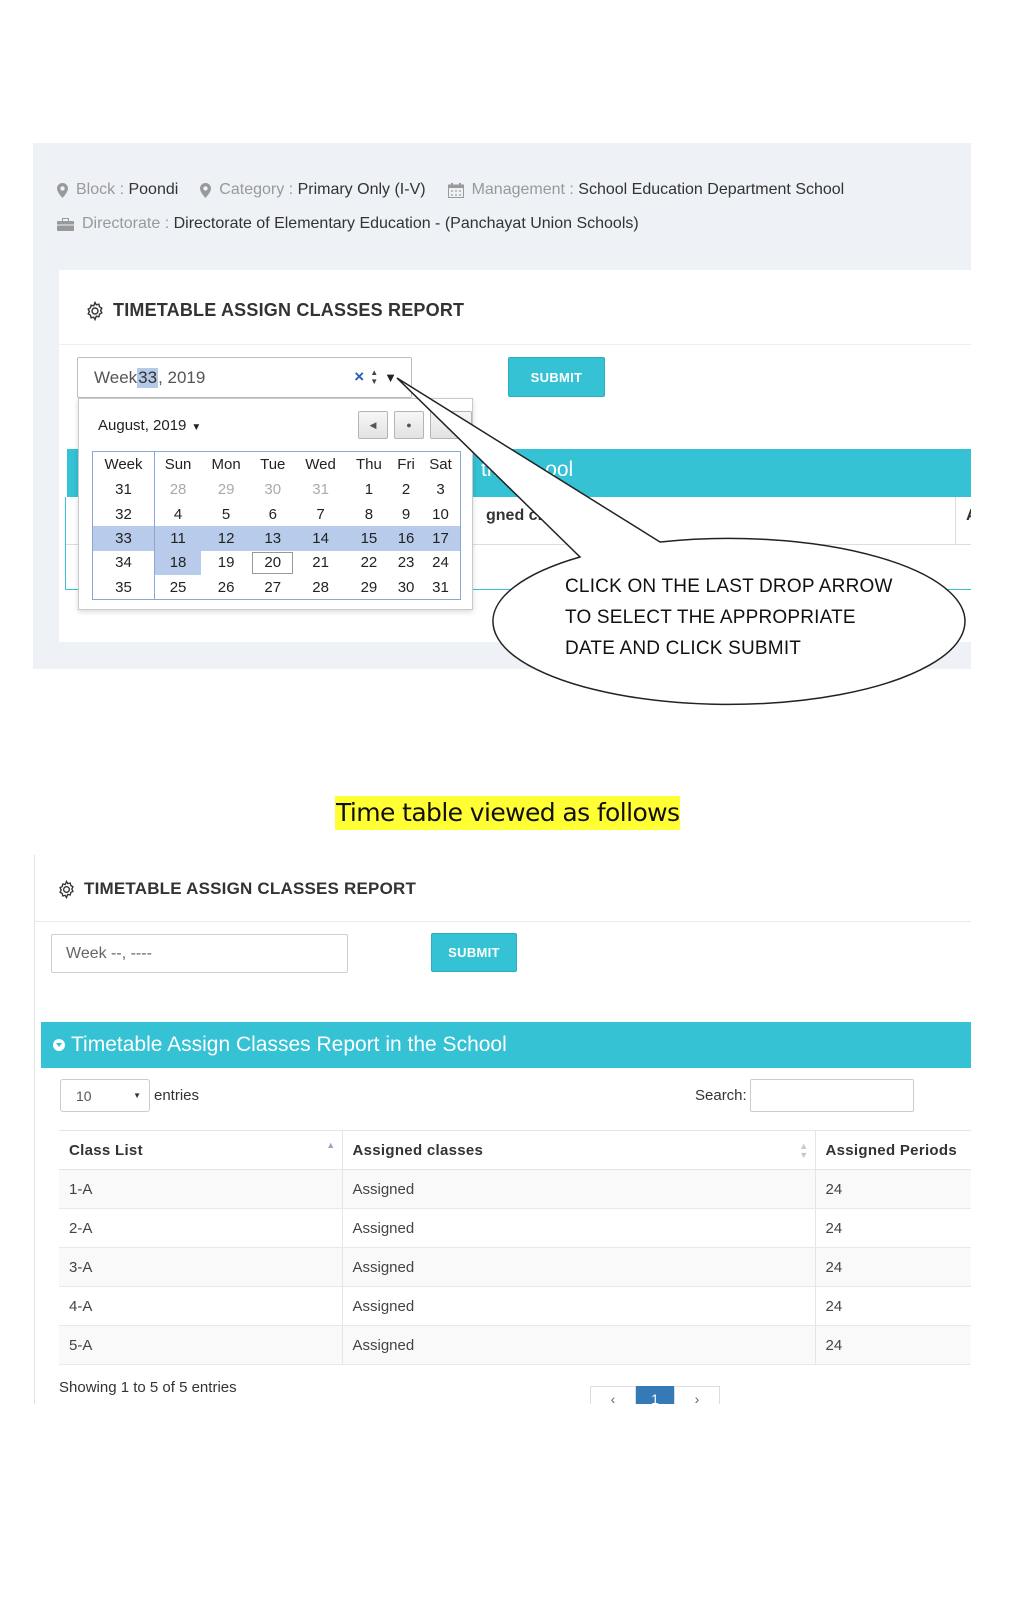 The width and height of the screenshot is (1013, 1600). Describe the element at coordinates (123, 514) in the screenshot. I see `calendar-week-number: 32` at that location.